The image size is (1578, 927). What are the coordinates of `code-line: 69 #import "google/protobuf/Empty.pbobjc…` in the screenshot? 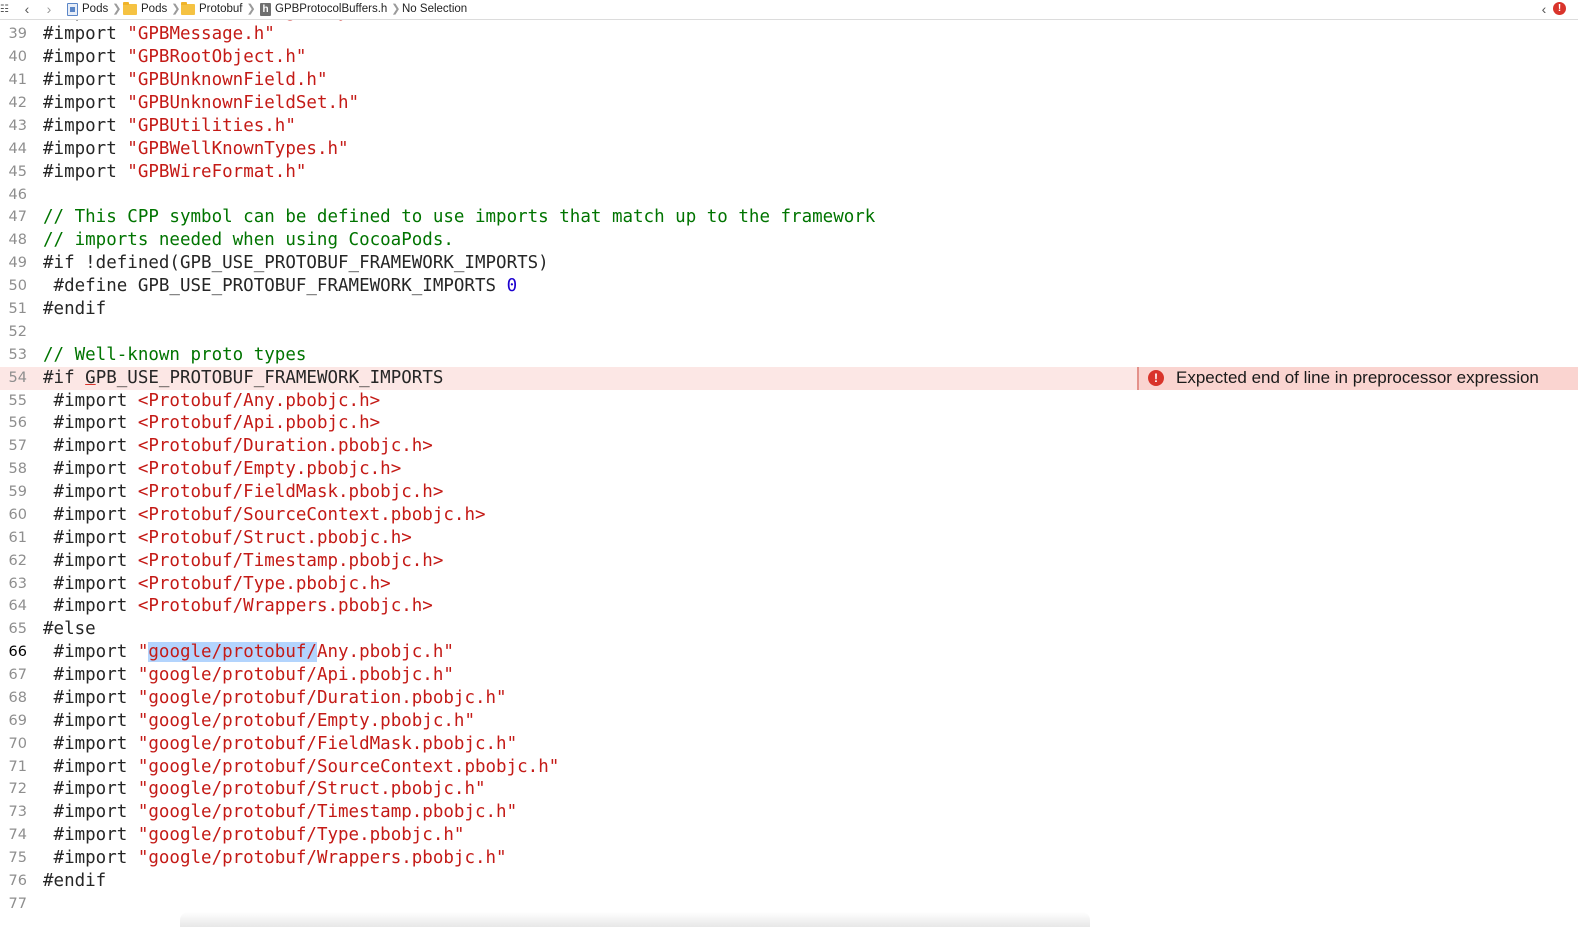 It's located at (789, 721).